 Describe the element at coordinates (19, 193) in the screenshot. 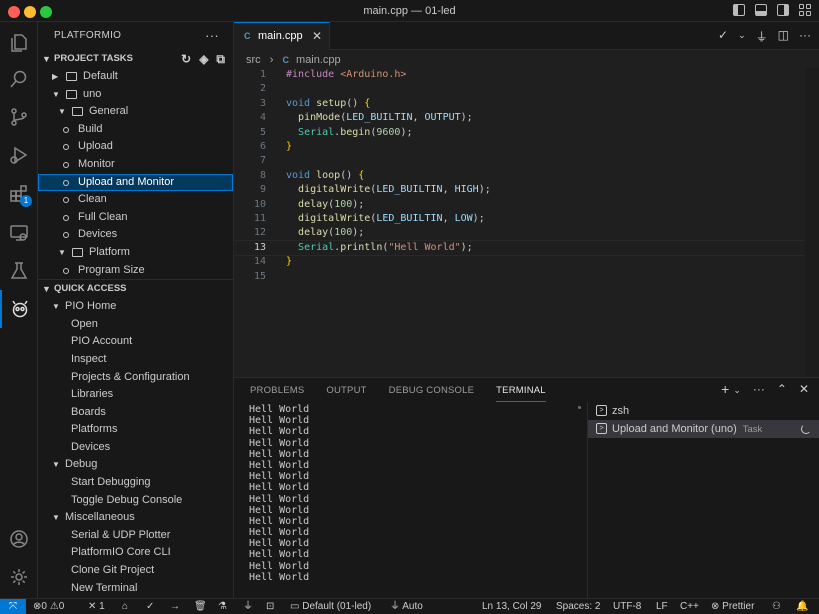

I see `extensions-icon: 1` at that location.